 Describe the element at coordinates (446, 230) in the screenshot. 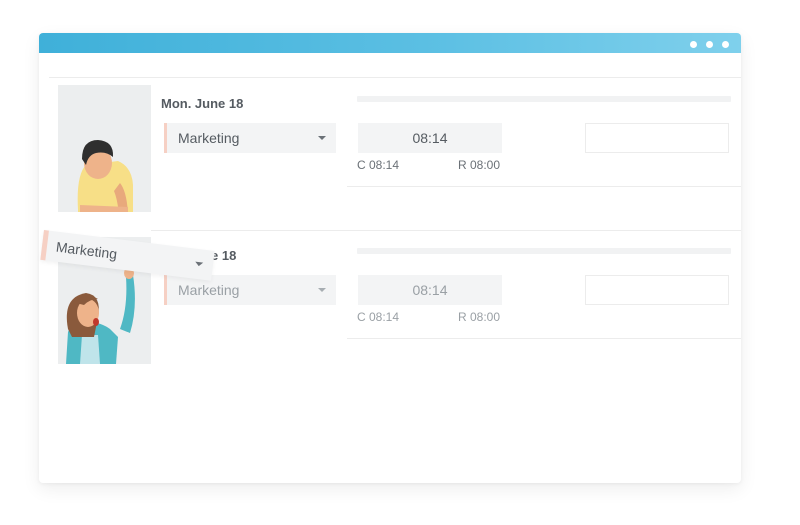

I see `section-divider` at that location.